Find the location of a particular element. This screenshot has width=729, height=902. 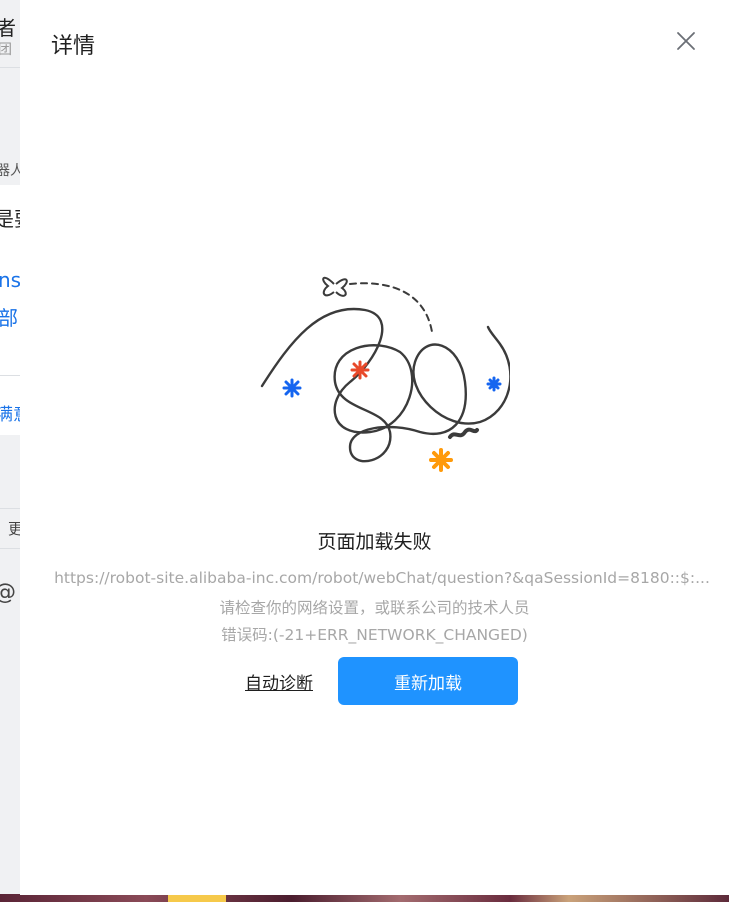

desktop-wallpaper is located at coordinates (364, 898).